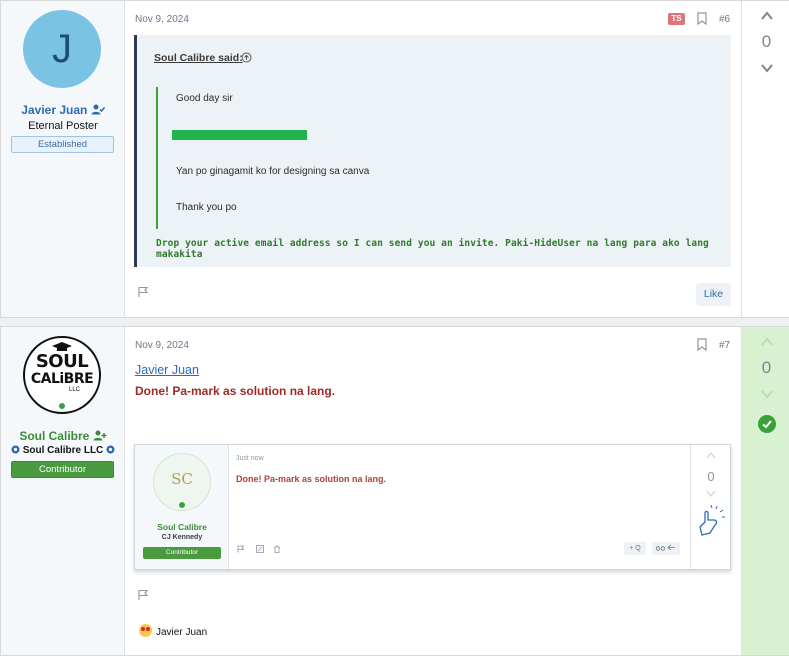  I want to click on heart-eye-right, so click(148, 629).